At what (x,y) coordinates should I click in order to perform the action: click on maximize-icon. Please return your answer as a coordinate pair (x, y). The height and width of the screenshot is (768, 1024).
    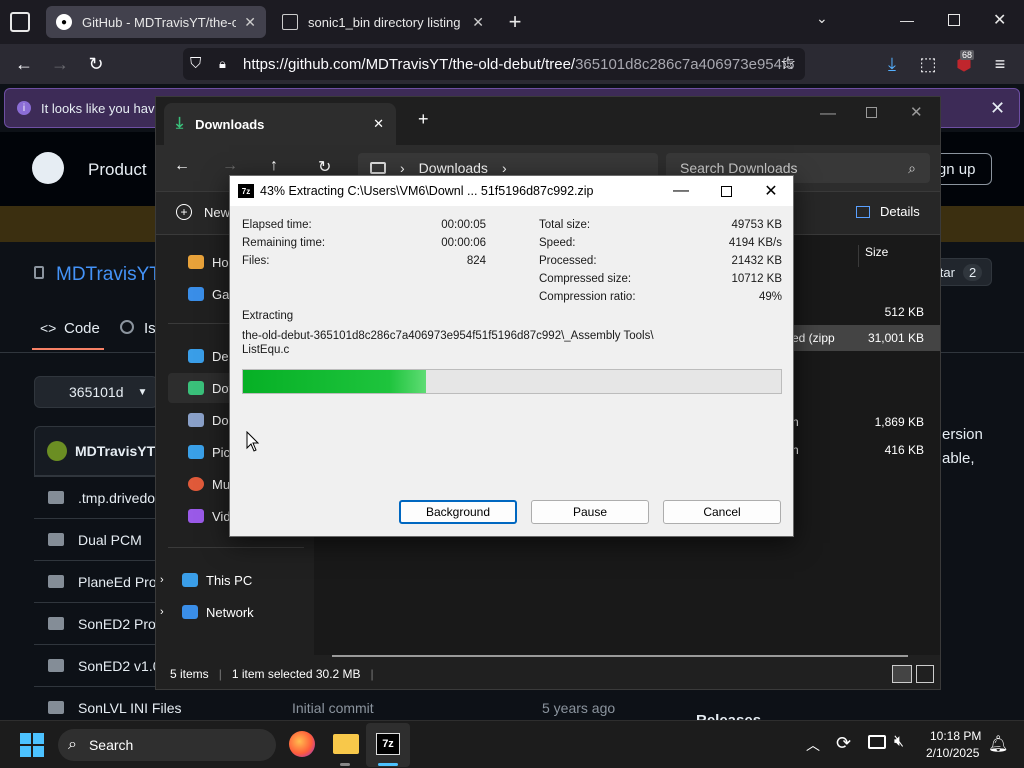
    Looking at the image, I should click on (871, 112).